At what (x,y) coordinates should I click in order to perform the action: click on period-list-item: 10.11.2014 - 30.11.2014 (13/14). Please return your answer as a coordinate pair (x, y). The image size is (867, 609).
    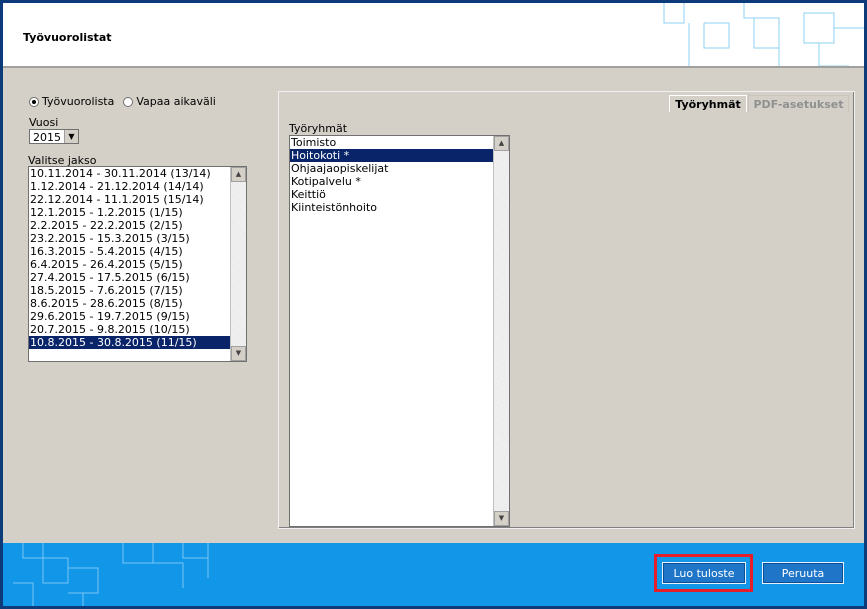
    Looking at the image, I should click on (129, 173).